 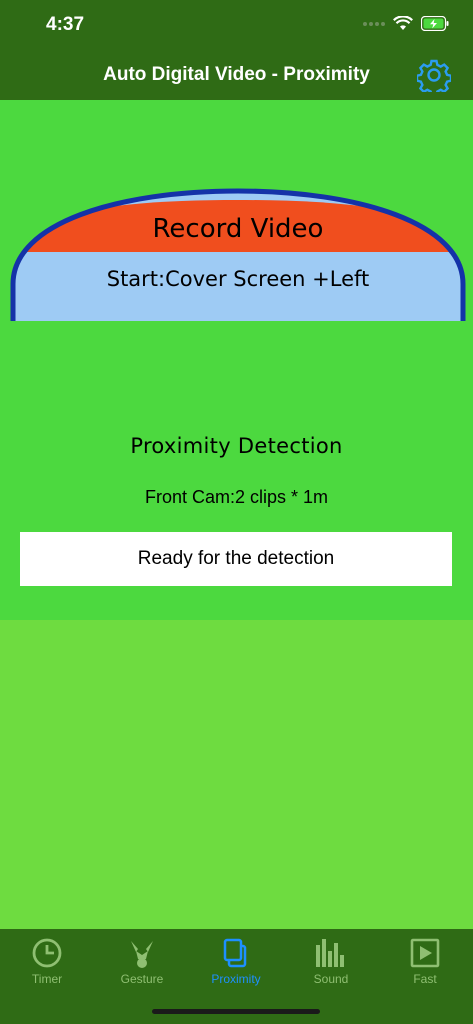 I want to click on tab-sound: Sound, so click(x=331, y=964).